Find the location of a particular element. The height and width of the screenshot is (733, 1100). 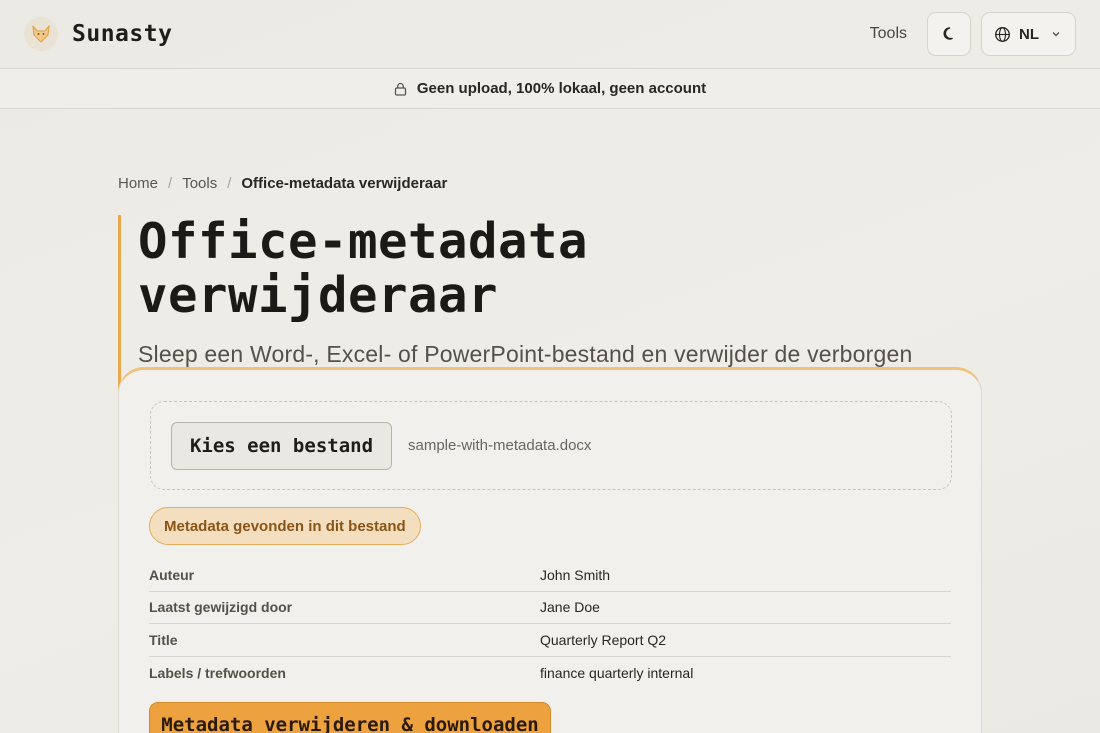

table-row: Auteur John Smith is located at coordinates (550, 575).